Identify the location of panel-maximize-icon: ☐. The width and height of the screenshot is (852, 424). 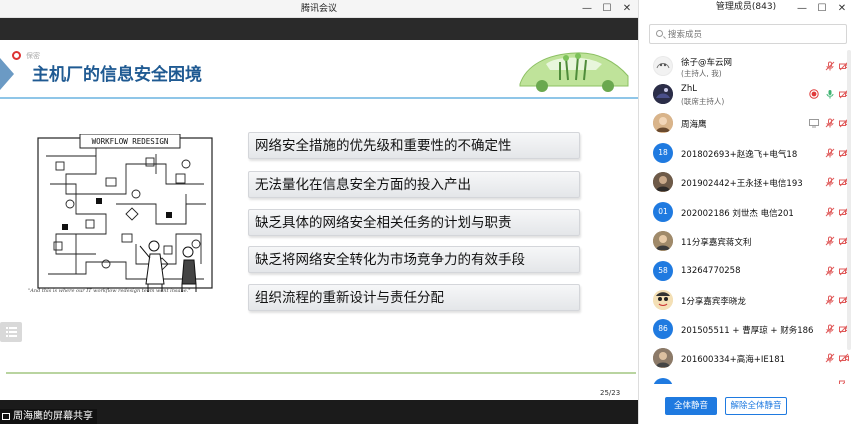
(822, 9).